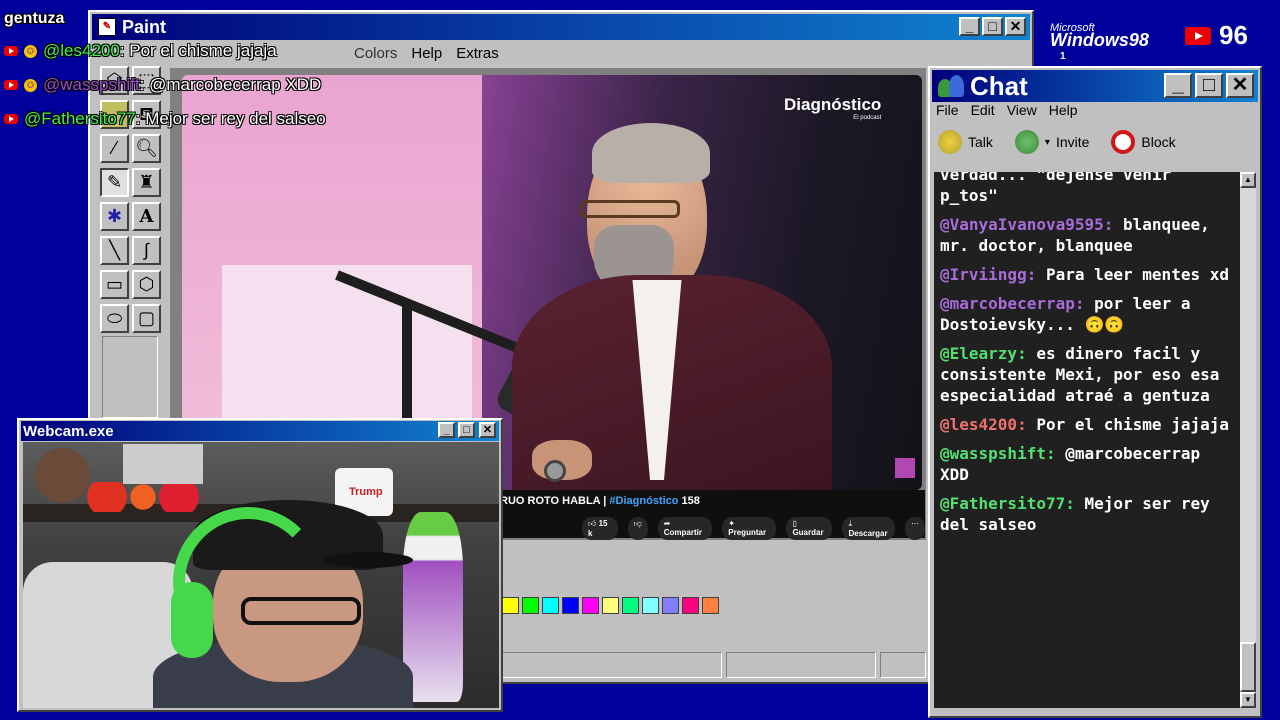 The width and height of the screenshot is (1280, 720). What do you see at coordinates (163, 464) in the screenshot?
I see `youtube-plaque` at bounding box center [163, 464].